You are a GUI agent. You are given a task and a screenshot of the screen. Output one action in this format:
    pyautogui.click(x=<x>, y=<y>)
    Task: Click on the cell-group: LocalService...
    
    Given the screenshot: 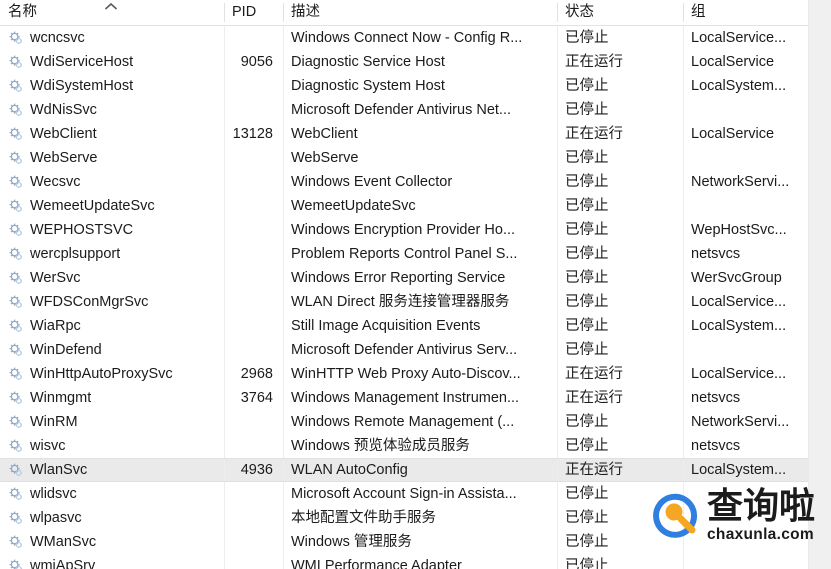 What is the action you would take?
    pyautogui.click(x=745, y=374)
    